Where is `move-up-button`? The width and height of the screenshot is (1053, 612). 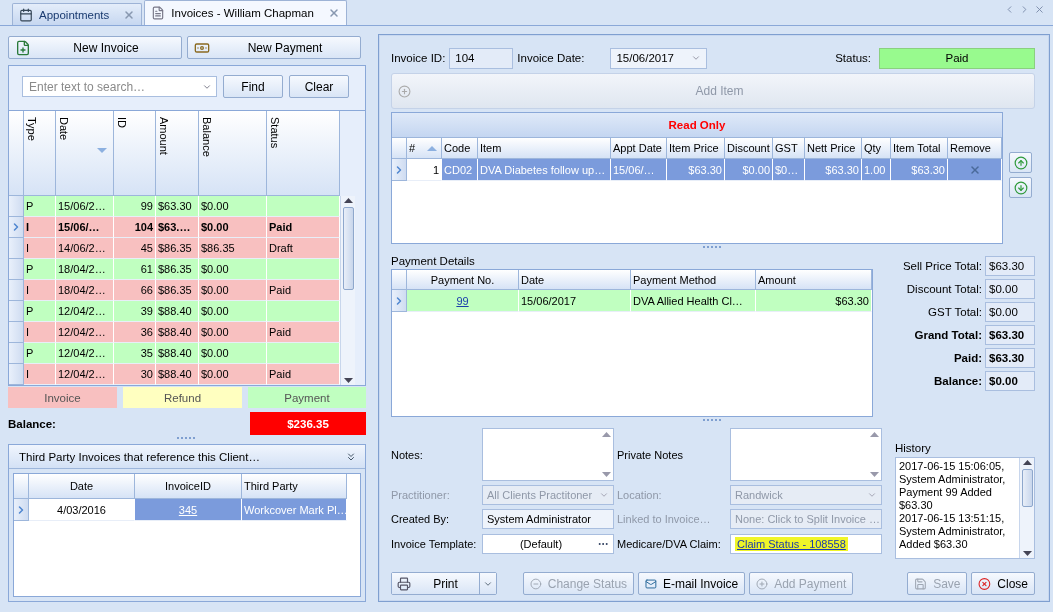 move-up-button is located at coordinates (1020, 162).